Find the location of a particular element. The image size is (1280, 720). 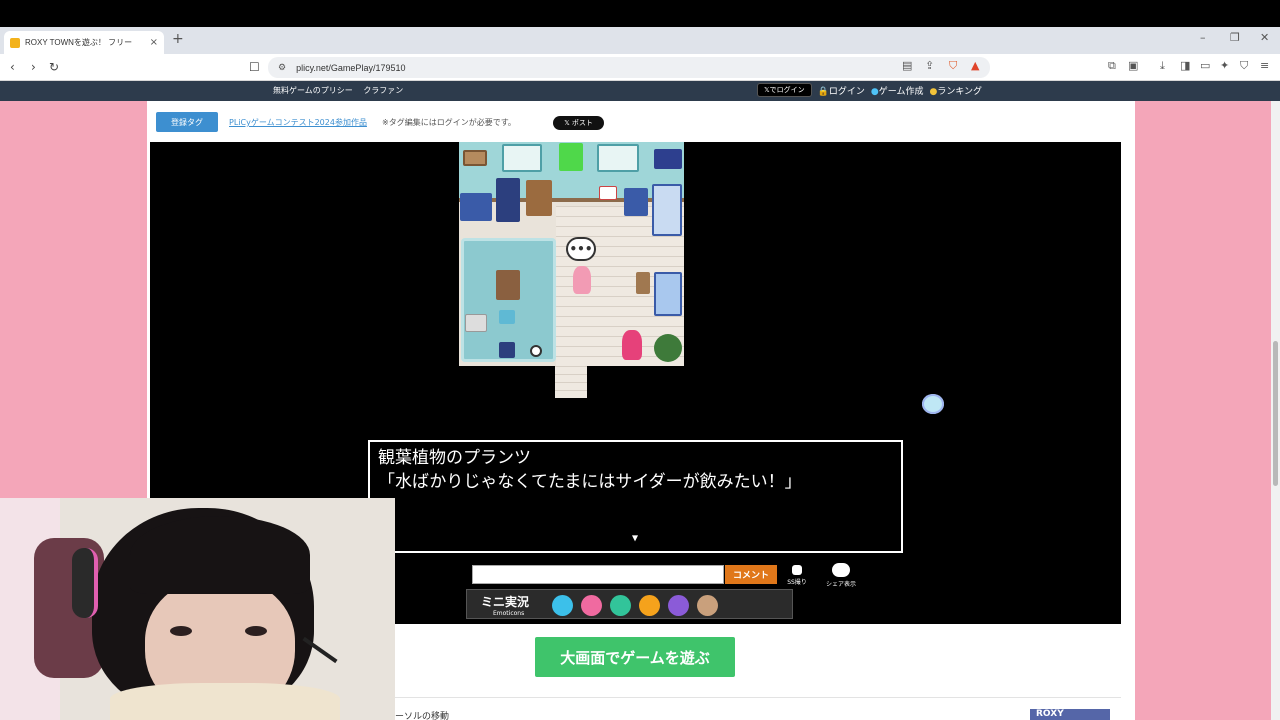

address-bar: ⚙ plicy.net/GamePlay/179510 is located at coordinates (629, 67).